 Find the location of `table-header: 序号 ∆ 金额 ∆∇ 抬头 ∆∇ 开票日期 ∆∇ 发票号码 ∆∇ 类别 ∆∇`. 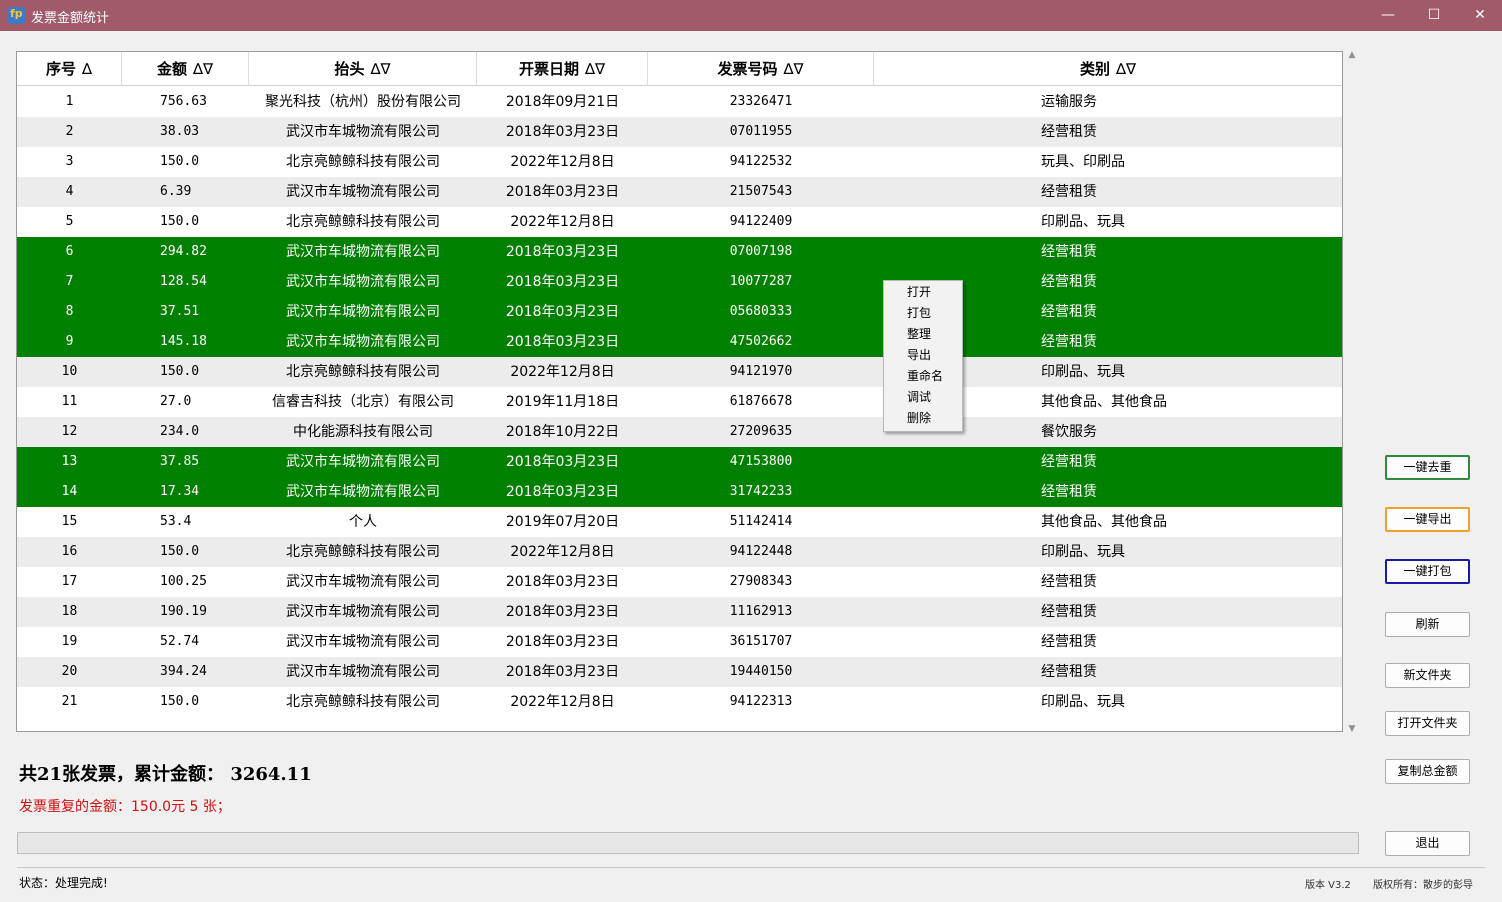

table-header: 序号 ∆ 金额 ∆∇ 抬头 ∆∇ 开票日期 ∆∇ 发票号码 ∆∇ 类别 ∆∇ is located at coordinates (679, 69).